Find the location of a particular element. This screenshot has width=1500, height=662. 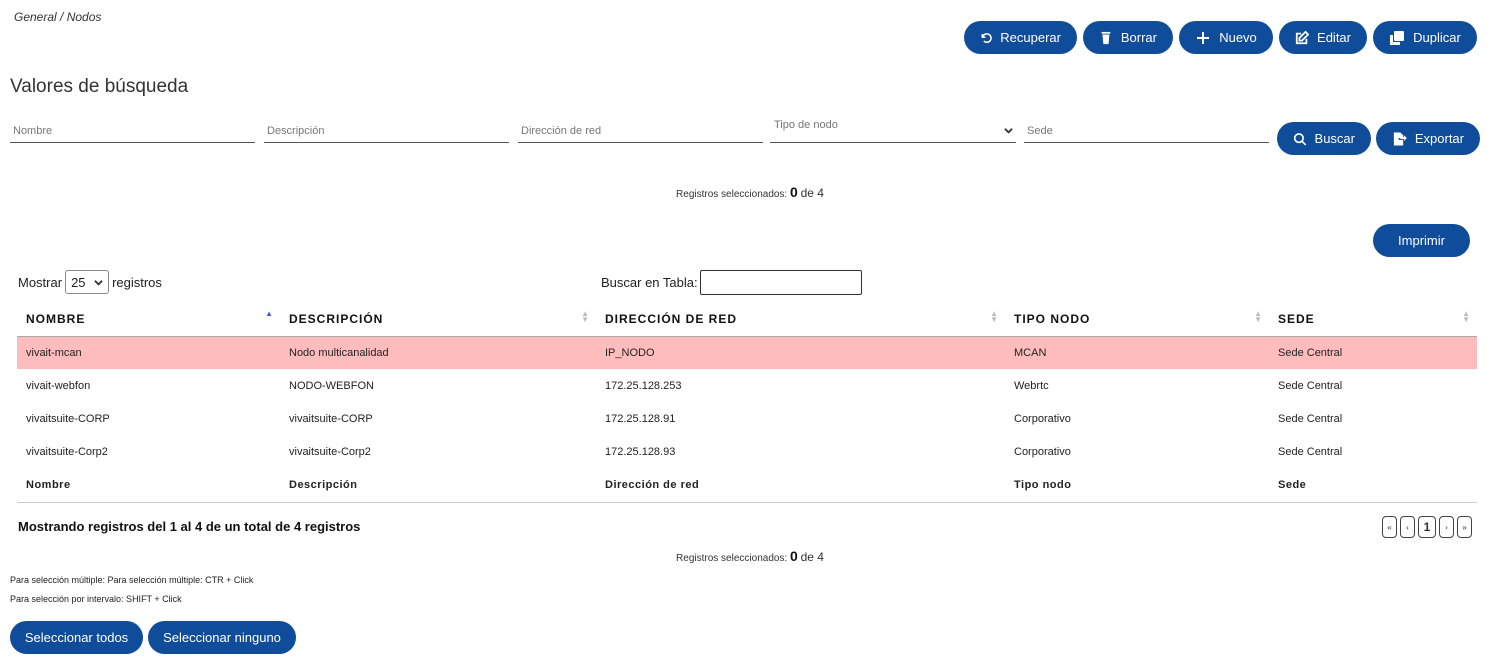

table-search: Buscar en Tabla: is located at coordinates (731, 282).